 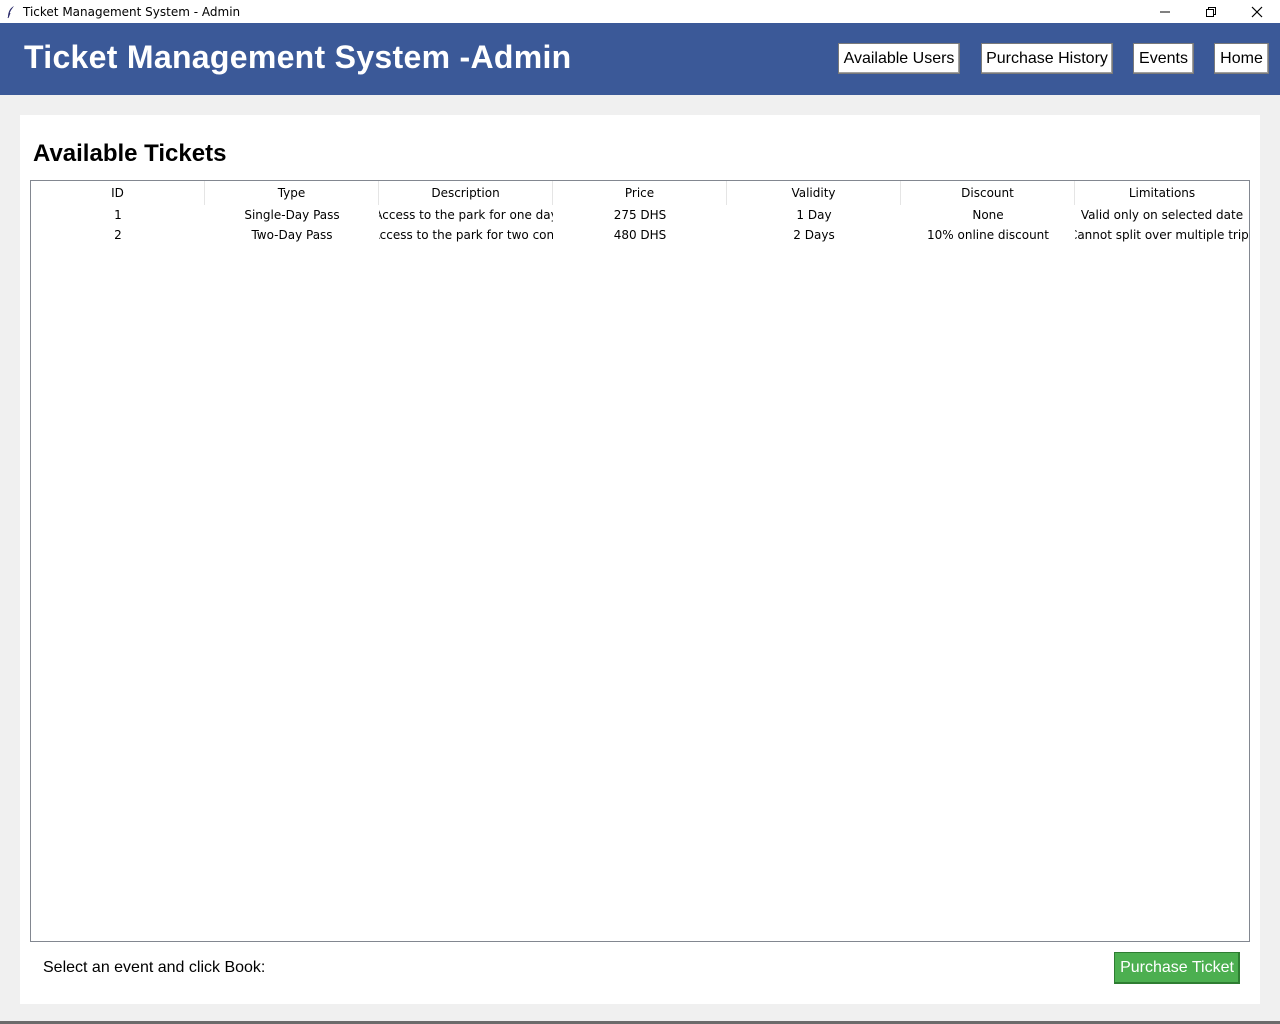 I want to click on cell-validity: 1 Day, so click(x=814, y=215).